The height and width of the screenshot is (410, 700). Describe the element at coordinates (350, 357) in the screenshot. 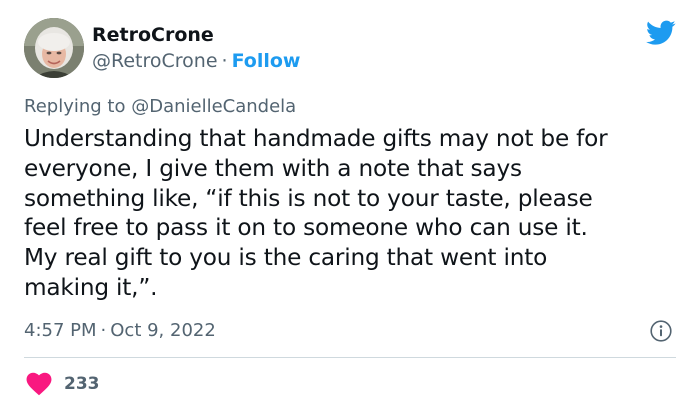

I see `divider` at that location.